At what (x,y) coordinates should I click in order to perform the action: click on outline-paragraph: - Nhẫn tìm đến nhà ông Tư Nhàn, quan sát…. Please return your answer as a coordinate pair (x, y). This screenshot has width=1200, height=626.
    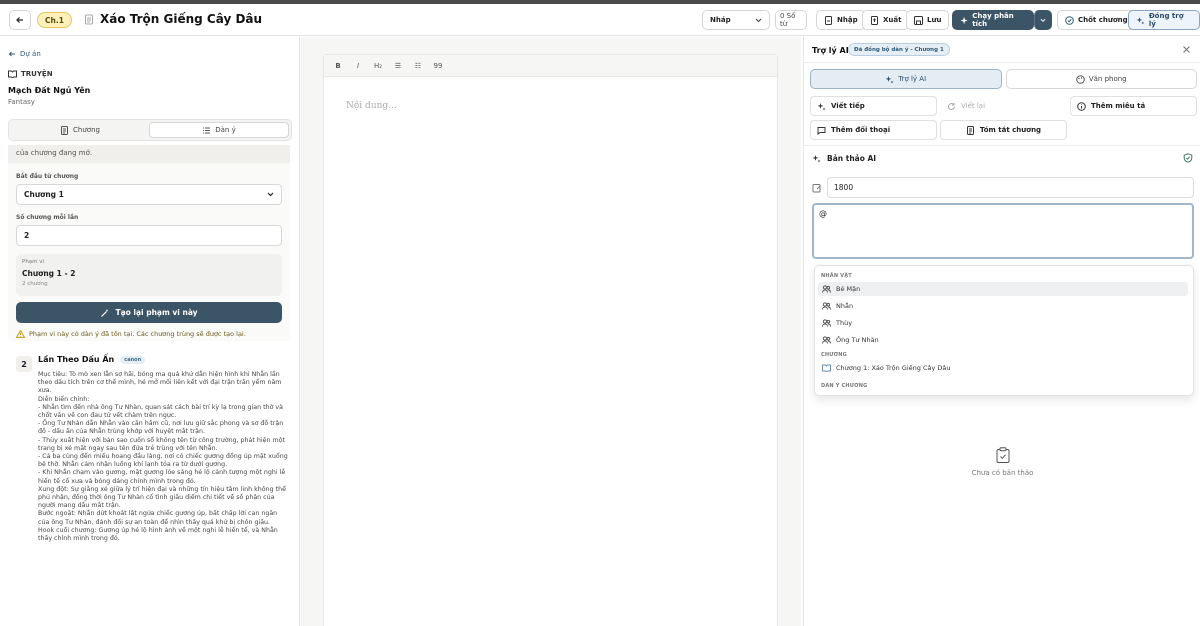
    Looking at the image, I should click on (161, 411).